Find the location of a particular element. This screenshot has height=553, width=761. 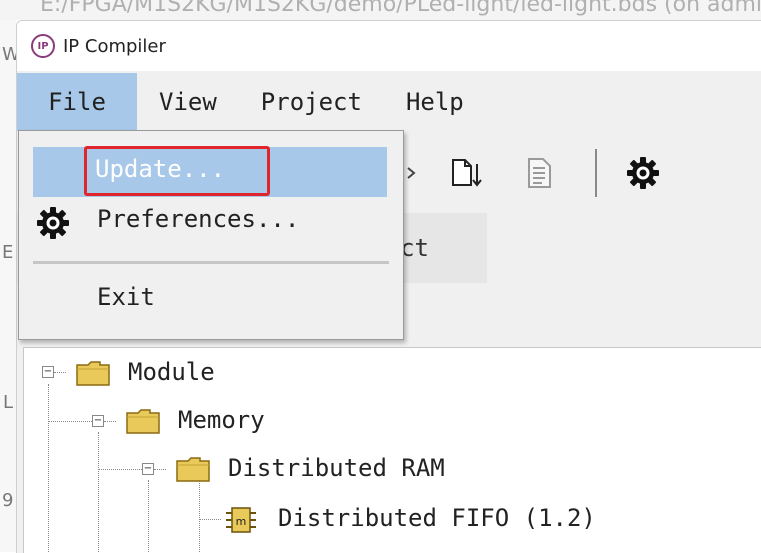

annotation-highlight-box is located at coordinates (177, 171).